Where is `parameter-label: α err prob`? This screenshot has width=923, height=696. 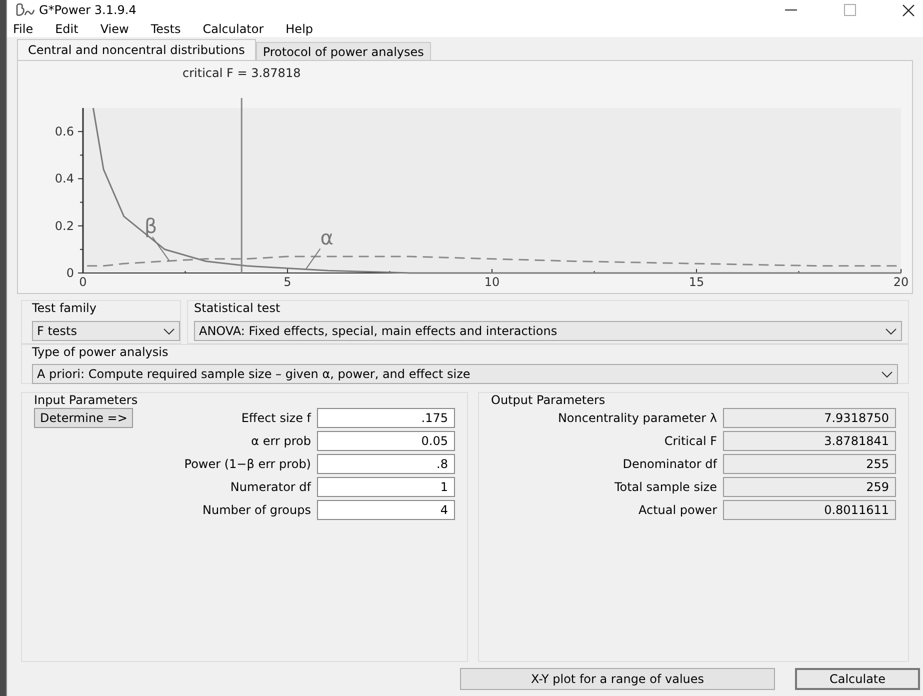
parameter-label: α err prob is located at coordinates (281, 441).